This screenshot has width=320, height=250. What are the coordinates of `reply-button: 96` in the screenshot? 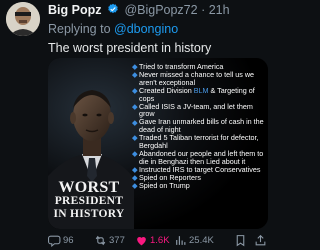 It's located at (61, 240).